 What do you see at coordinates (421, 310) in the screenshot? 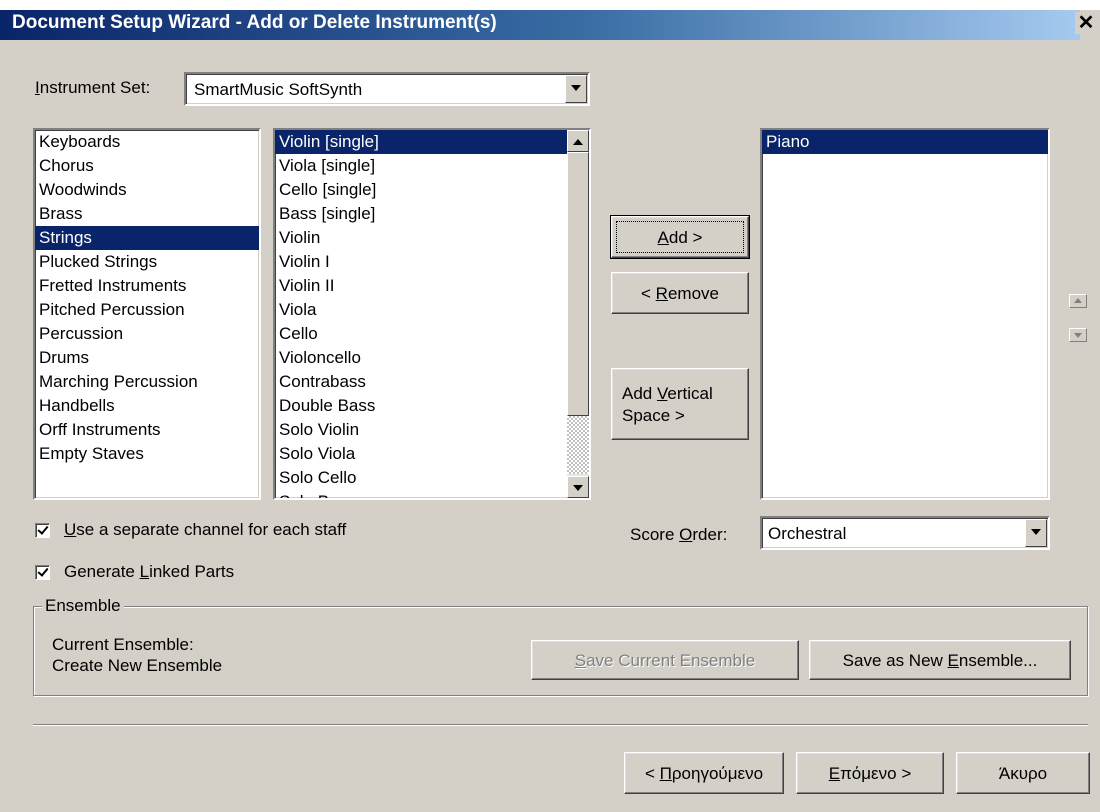
I see `instrument-item: Viola` at bounding box center [421, 310].